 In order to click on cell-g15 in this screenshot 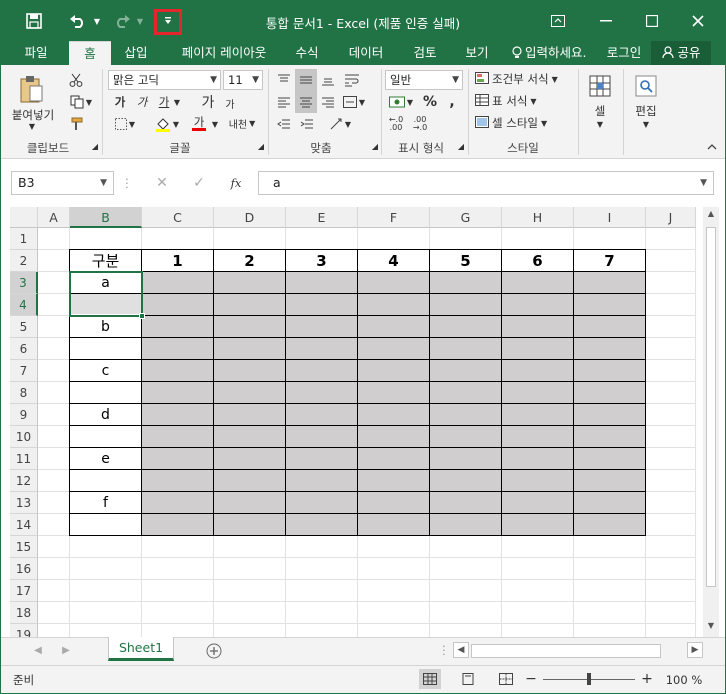, I will do `click(466, 547)`.